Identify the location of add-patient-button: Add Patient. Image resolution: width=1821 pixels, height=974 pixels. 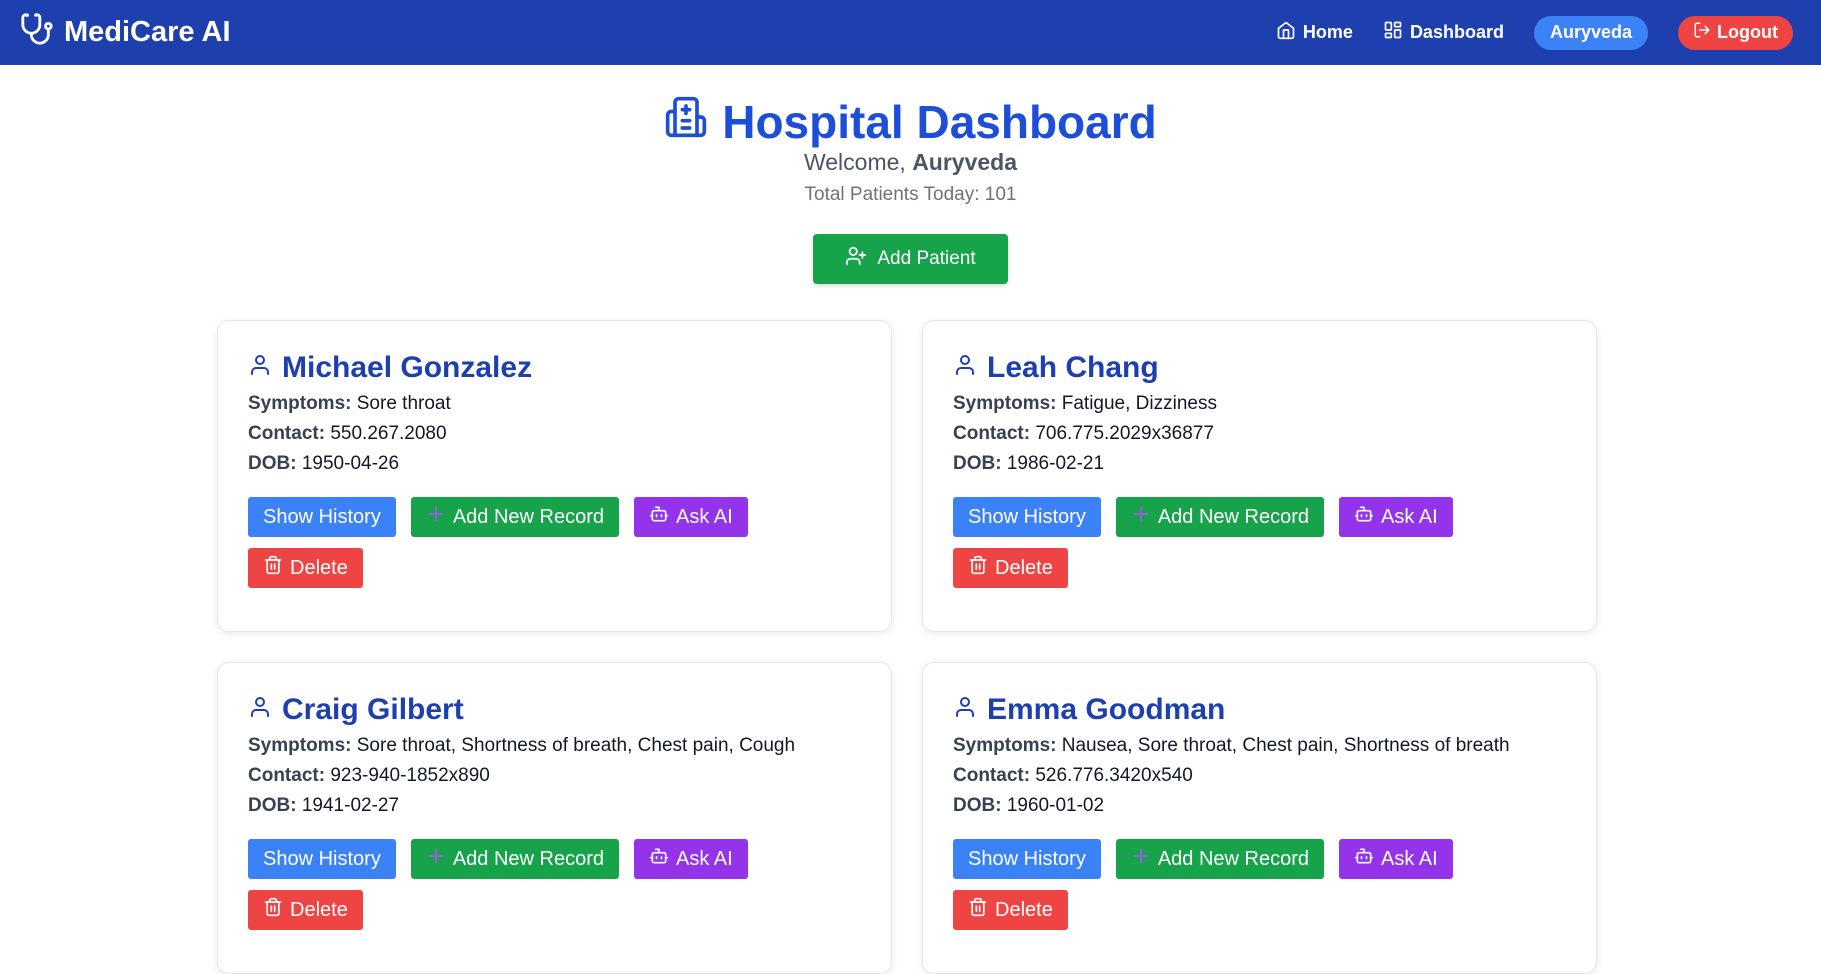
(910, 258).